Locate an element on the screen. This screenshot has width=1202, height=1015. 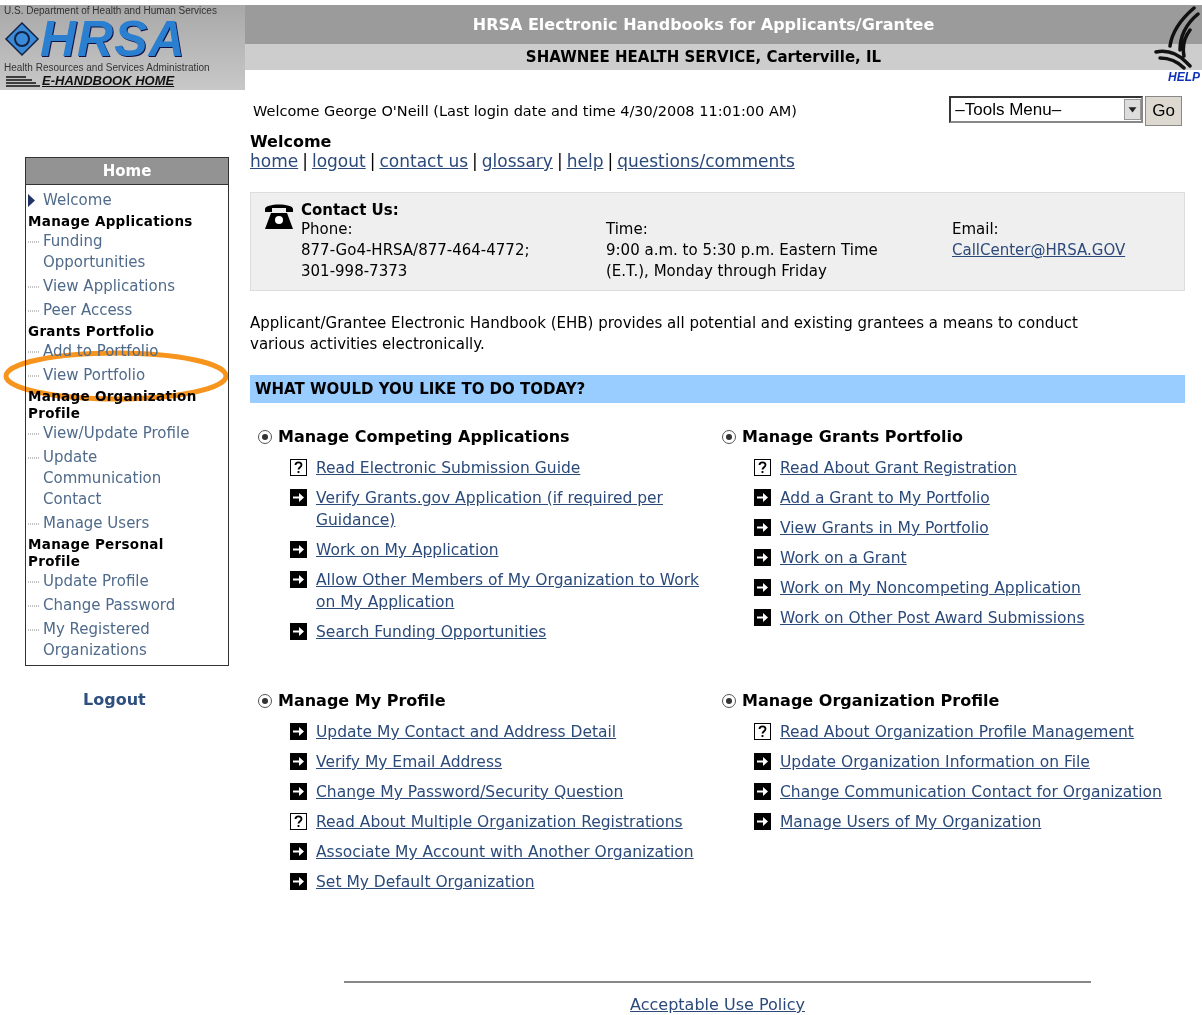
policy-link: Acceptable Use Policy is located at coordinates (717, 1004).